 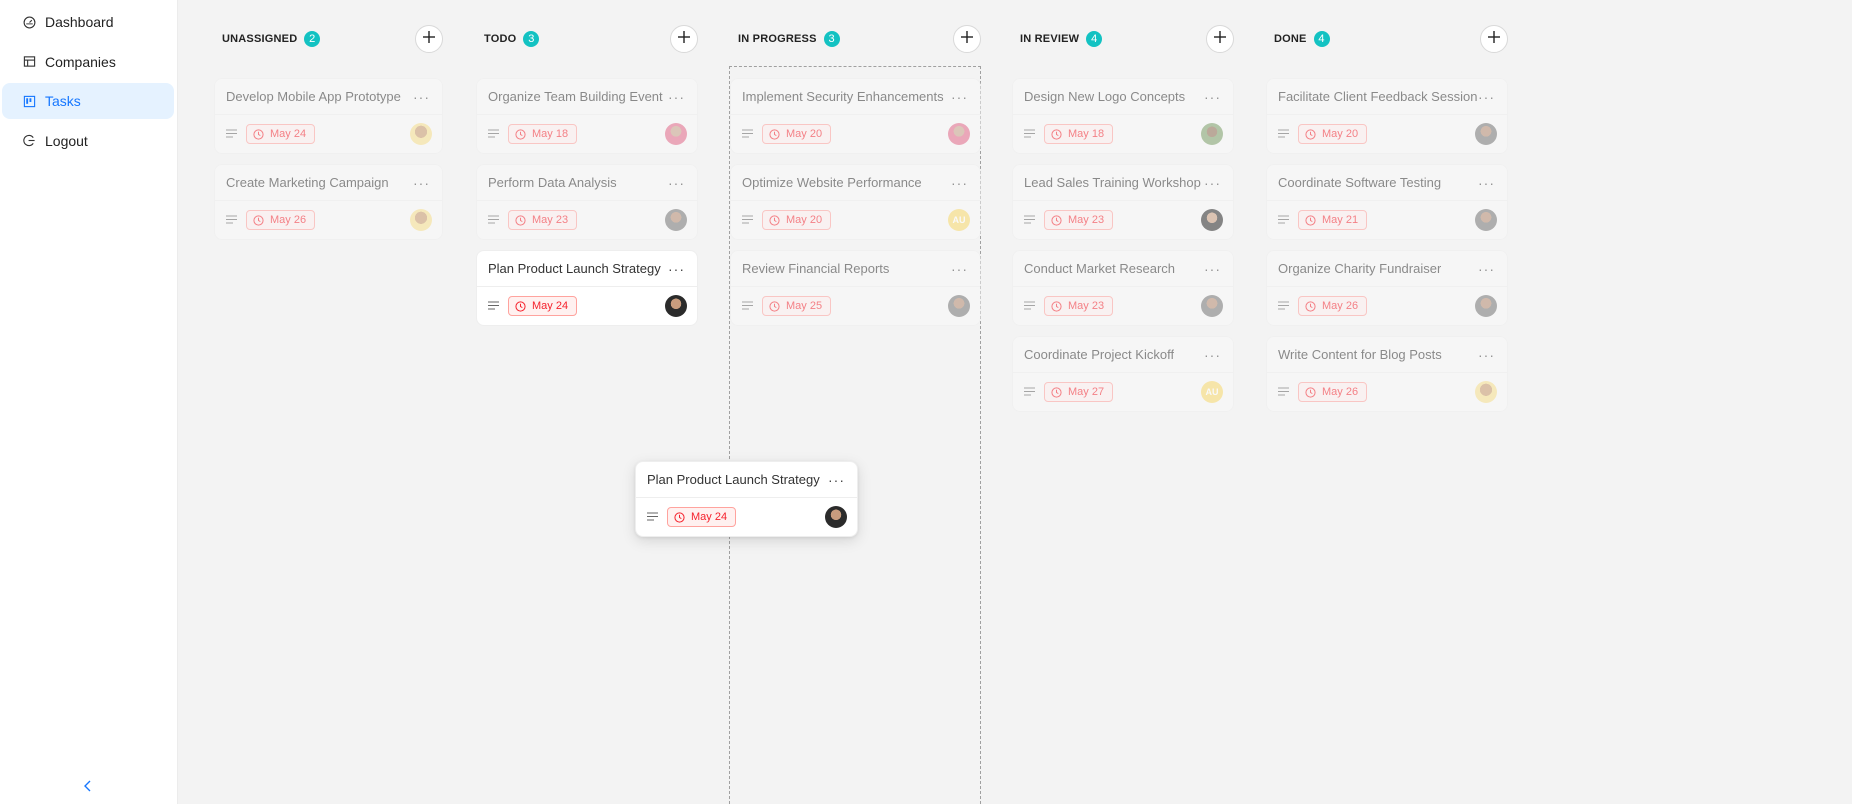 I want to click on dragging-card: Plan Product Launch Strategy ··· May 24, so click(x=746, y=499).